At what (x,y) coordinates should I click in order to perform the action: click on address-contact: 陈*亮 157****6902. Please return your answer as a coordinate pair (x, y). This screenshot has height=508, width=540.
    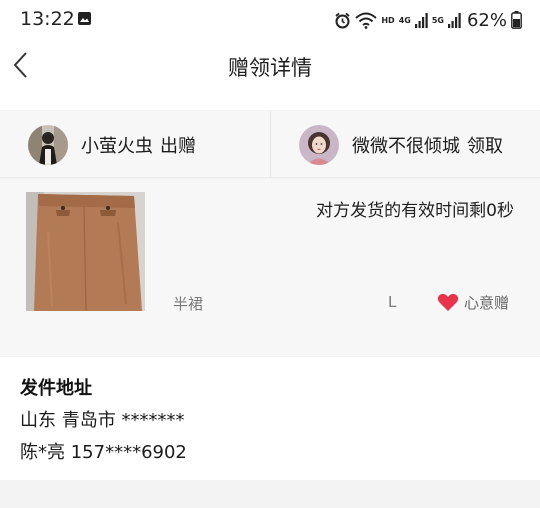
    Looking at the image, I should click on (103, 452).